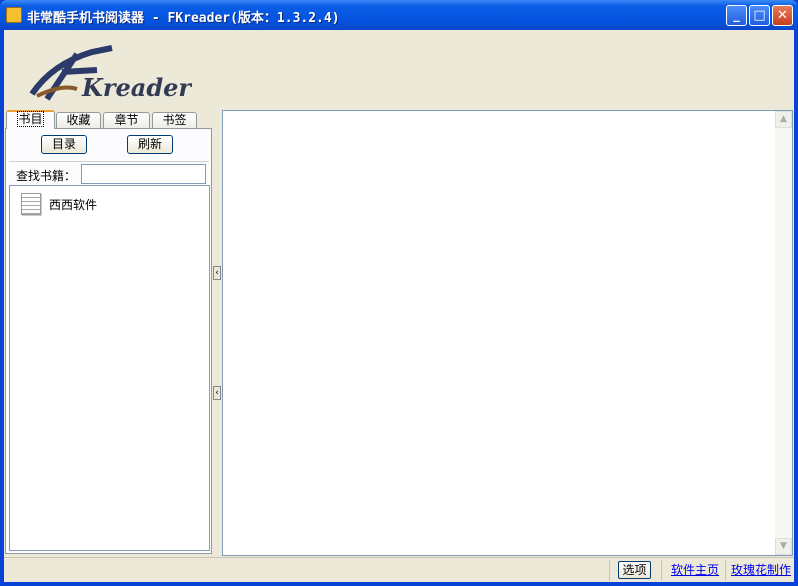  Describe the element at coordinates (14, 15) in the screenshot. I see `app-icon` at that location.